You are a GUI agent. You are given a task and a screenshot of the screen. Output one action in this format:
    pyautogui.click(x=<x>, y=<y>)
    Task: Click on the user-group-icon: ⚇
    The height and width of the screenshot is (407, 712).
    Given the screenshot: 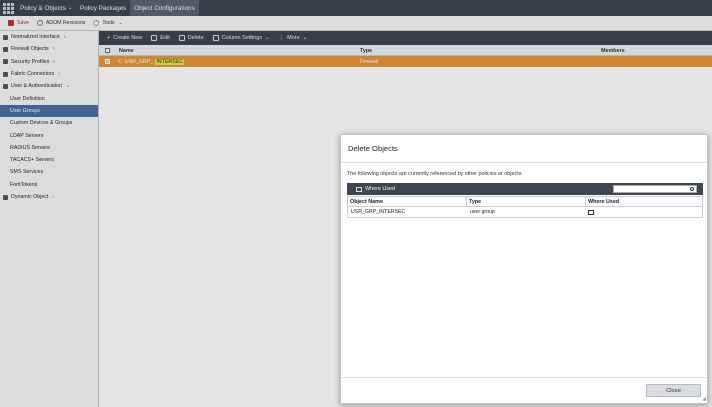 What is the action you would take?
    pyautogui.click(x=120, y=61)
    